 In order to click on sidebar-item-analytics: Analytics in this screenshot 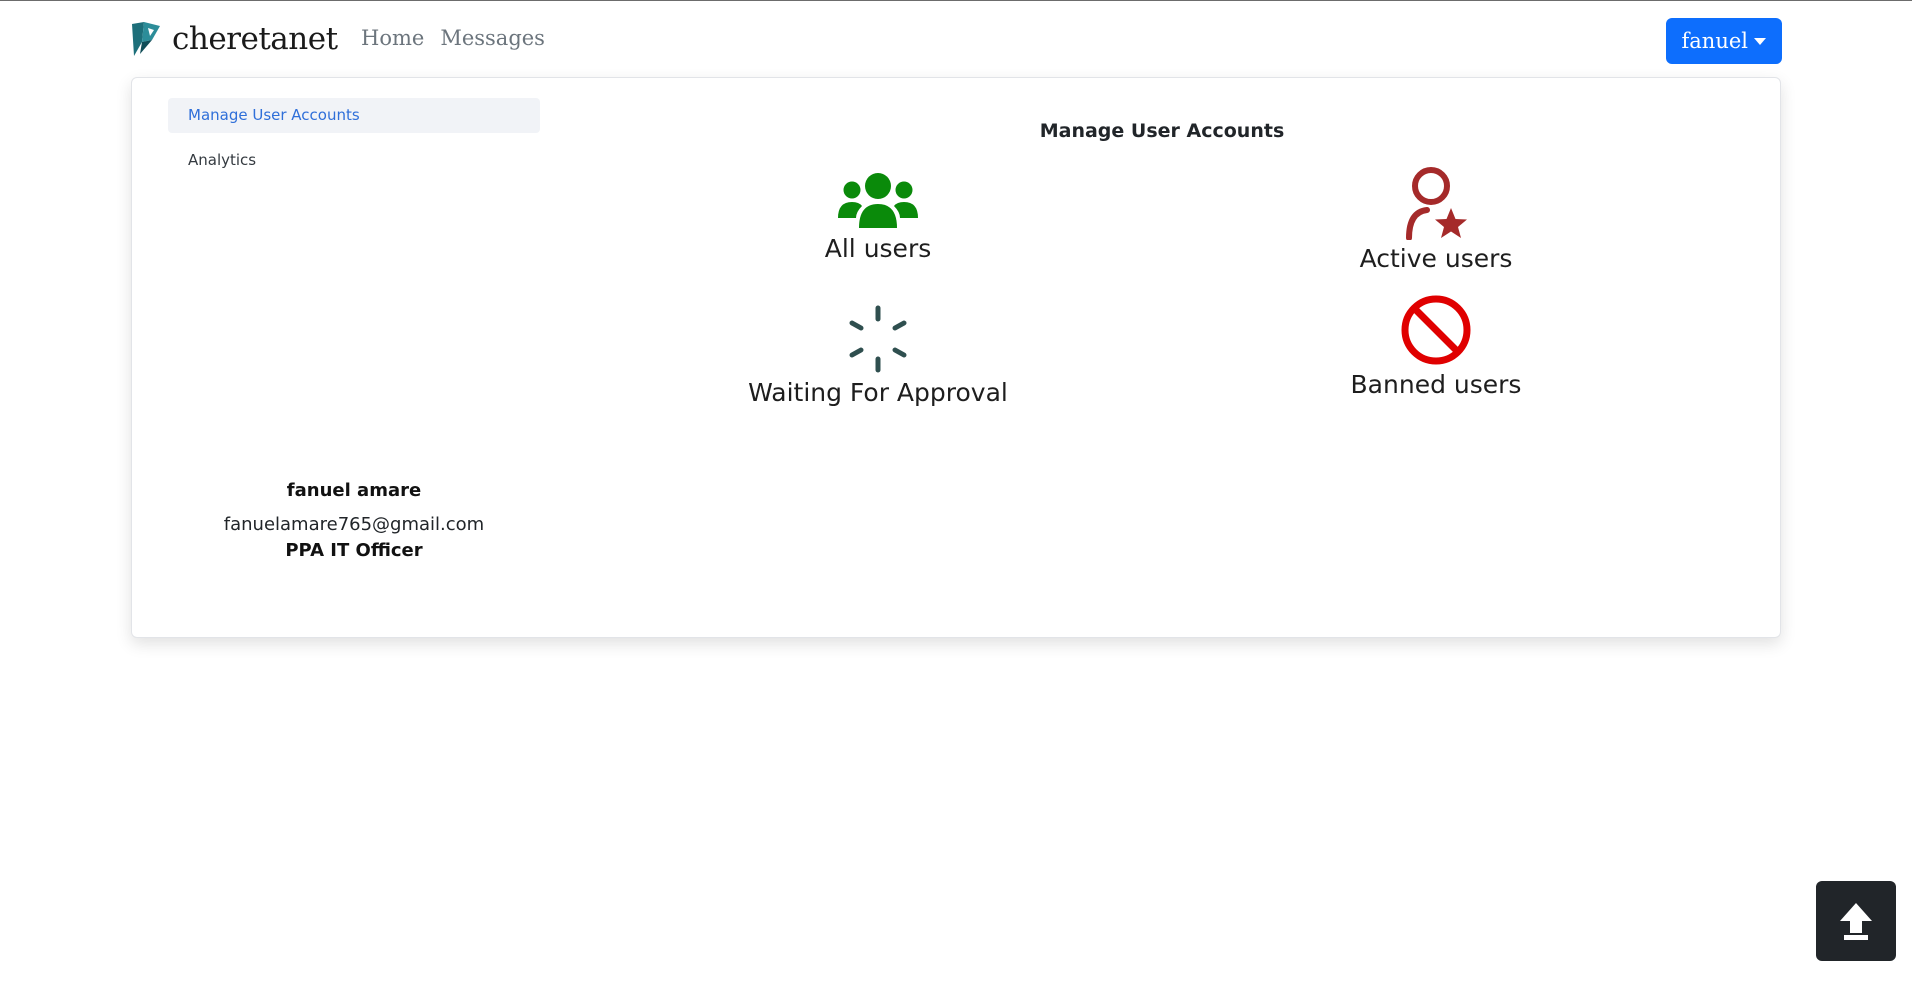, I will do `click(354, 160)`.